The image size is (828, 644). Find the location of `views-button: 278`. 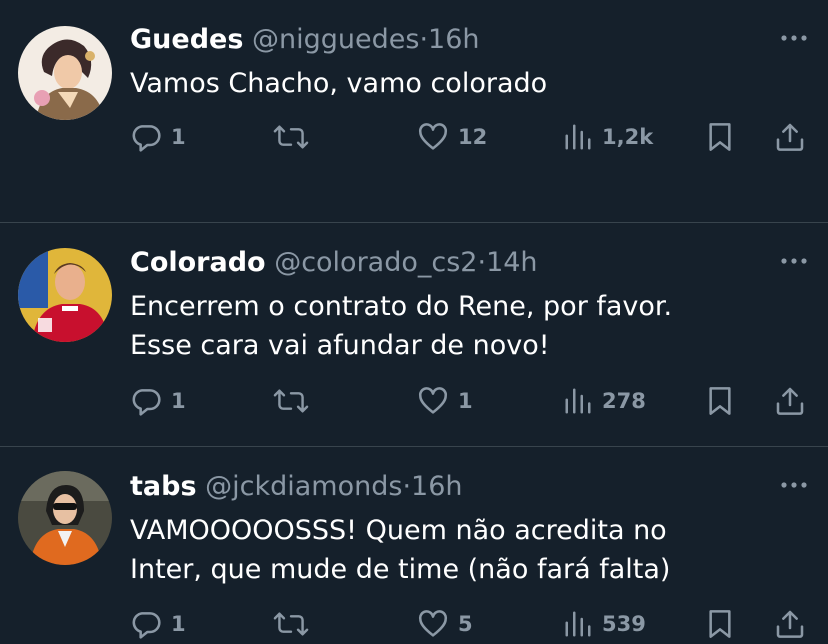

views-button: 278 is located at coordinates (604, 401).